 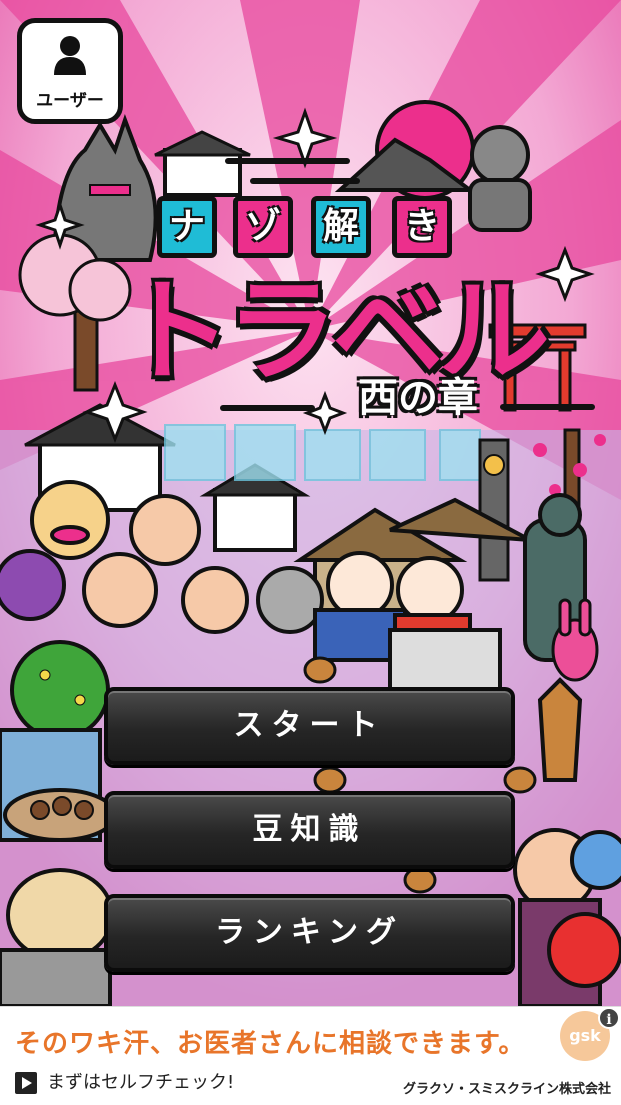 What do you see at coordinates (609, 1018) in the screenshot?
I see `ad-info-icon: i` at bounding box center [609, 1018].